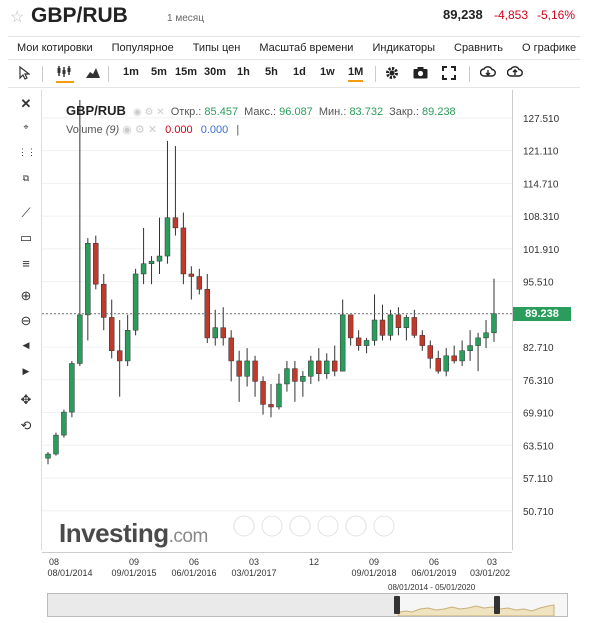 The image size is (590, 623). What do you see at coordinates (541, 119) in the screenshot?
I see `y-tick-label: 127.510` at bounding box center [541, 119].